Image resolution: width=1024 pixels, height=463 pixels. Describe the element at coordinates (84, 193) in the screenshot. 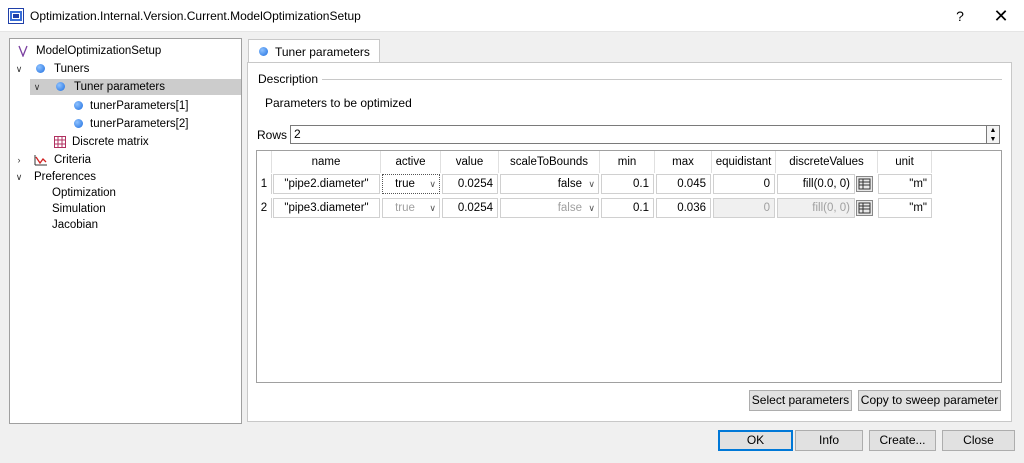

I see `tree-item-label: Optimization` at that location.